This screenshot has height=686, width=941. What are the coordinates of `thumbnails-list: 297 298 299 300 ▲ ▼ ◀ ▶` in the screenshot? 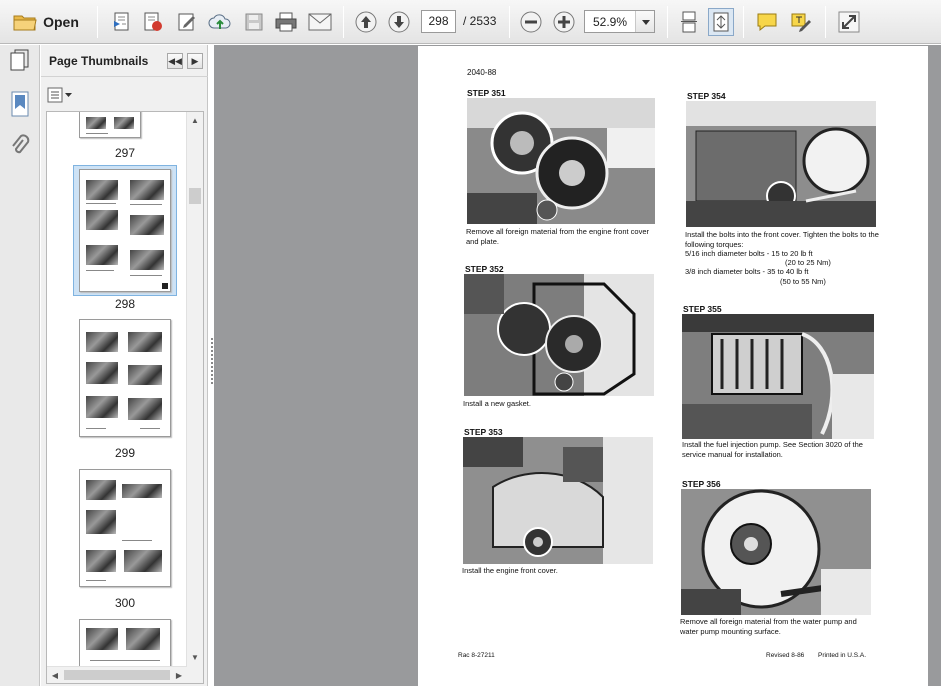 It's located at (125, 397).